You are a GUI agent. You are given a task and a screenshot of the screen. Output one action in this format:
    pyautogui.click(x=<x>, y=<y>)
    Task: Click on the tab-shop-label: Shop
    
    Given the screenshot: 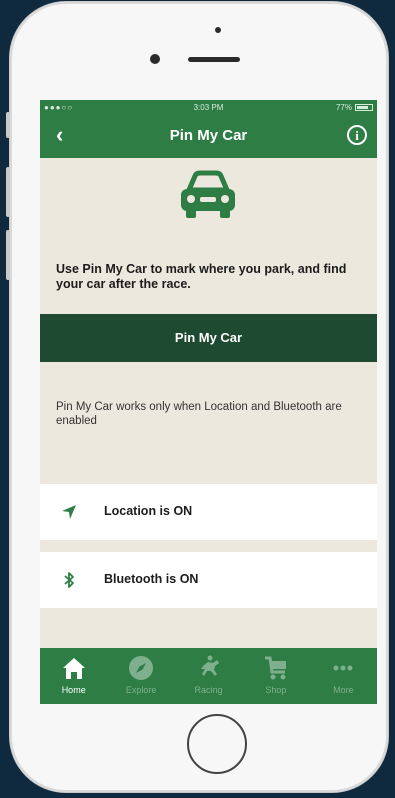 What is the action you would take?
    pyautogui.click(x=276, y=690)
    